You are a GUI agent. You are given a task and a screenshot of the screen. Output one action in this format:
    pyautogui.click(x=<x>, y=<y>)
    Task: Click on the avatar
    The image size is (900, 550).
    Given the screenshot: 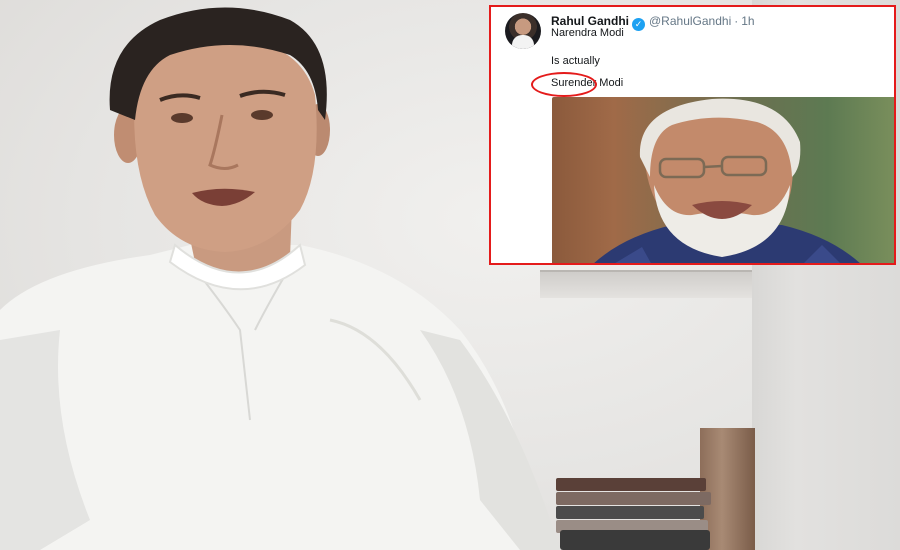 What is the action you would take?
    pyautogui.click(x=523, y=31)
    